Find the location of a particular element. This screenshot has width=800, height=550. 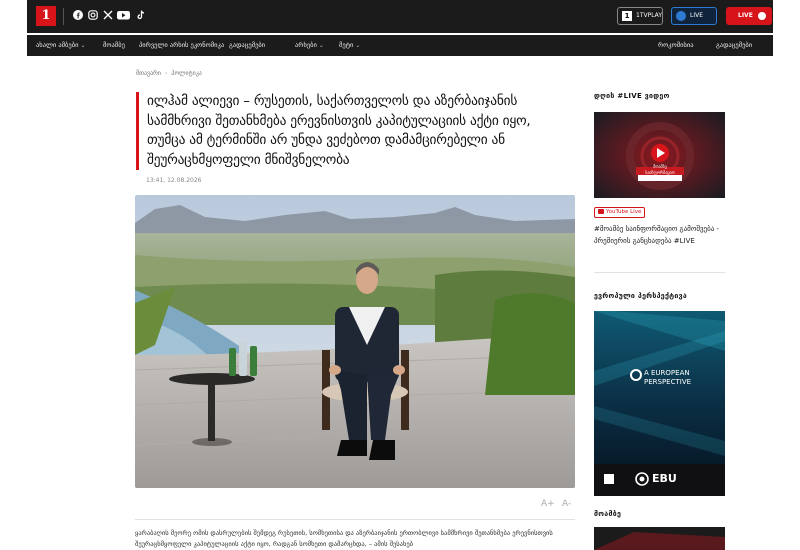

moambe-thumbnail is located at coordinates (659, 538).